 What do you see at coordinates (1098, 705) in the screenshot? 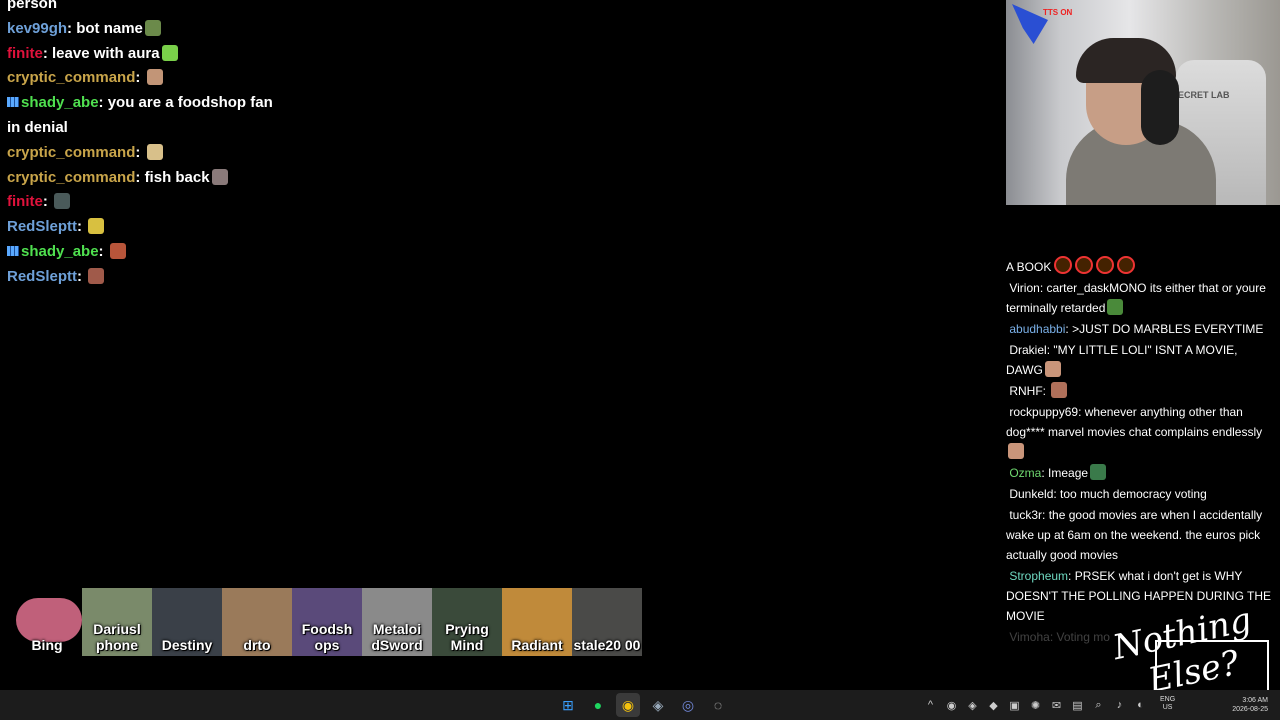
I see `search-tray-icon: ⌕` at bounding box center [1098, 705].